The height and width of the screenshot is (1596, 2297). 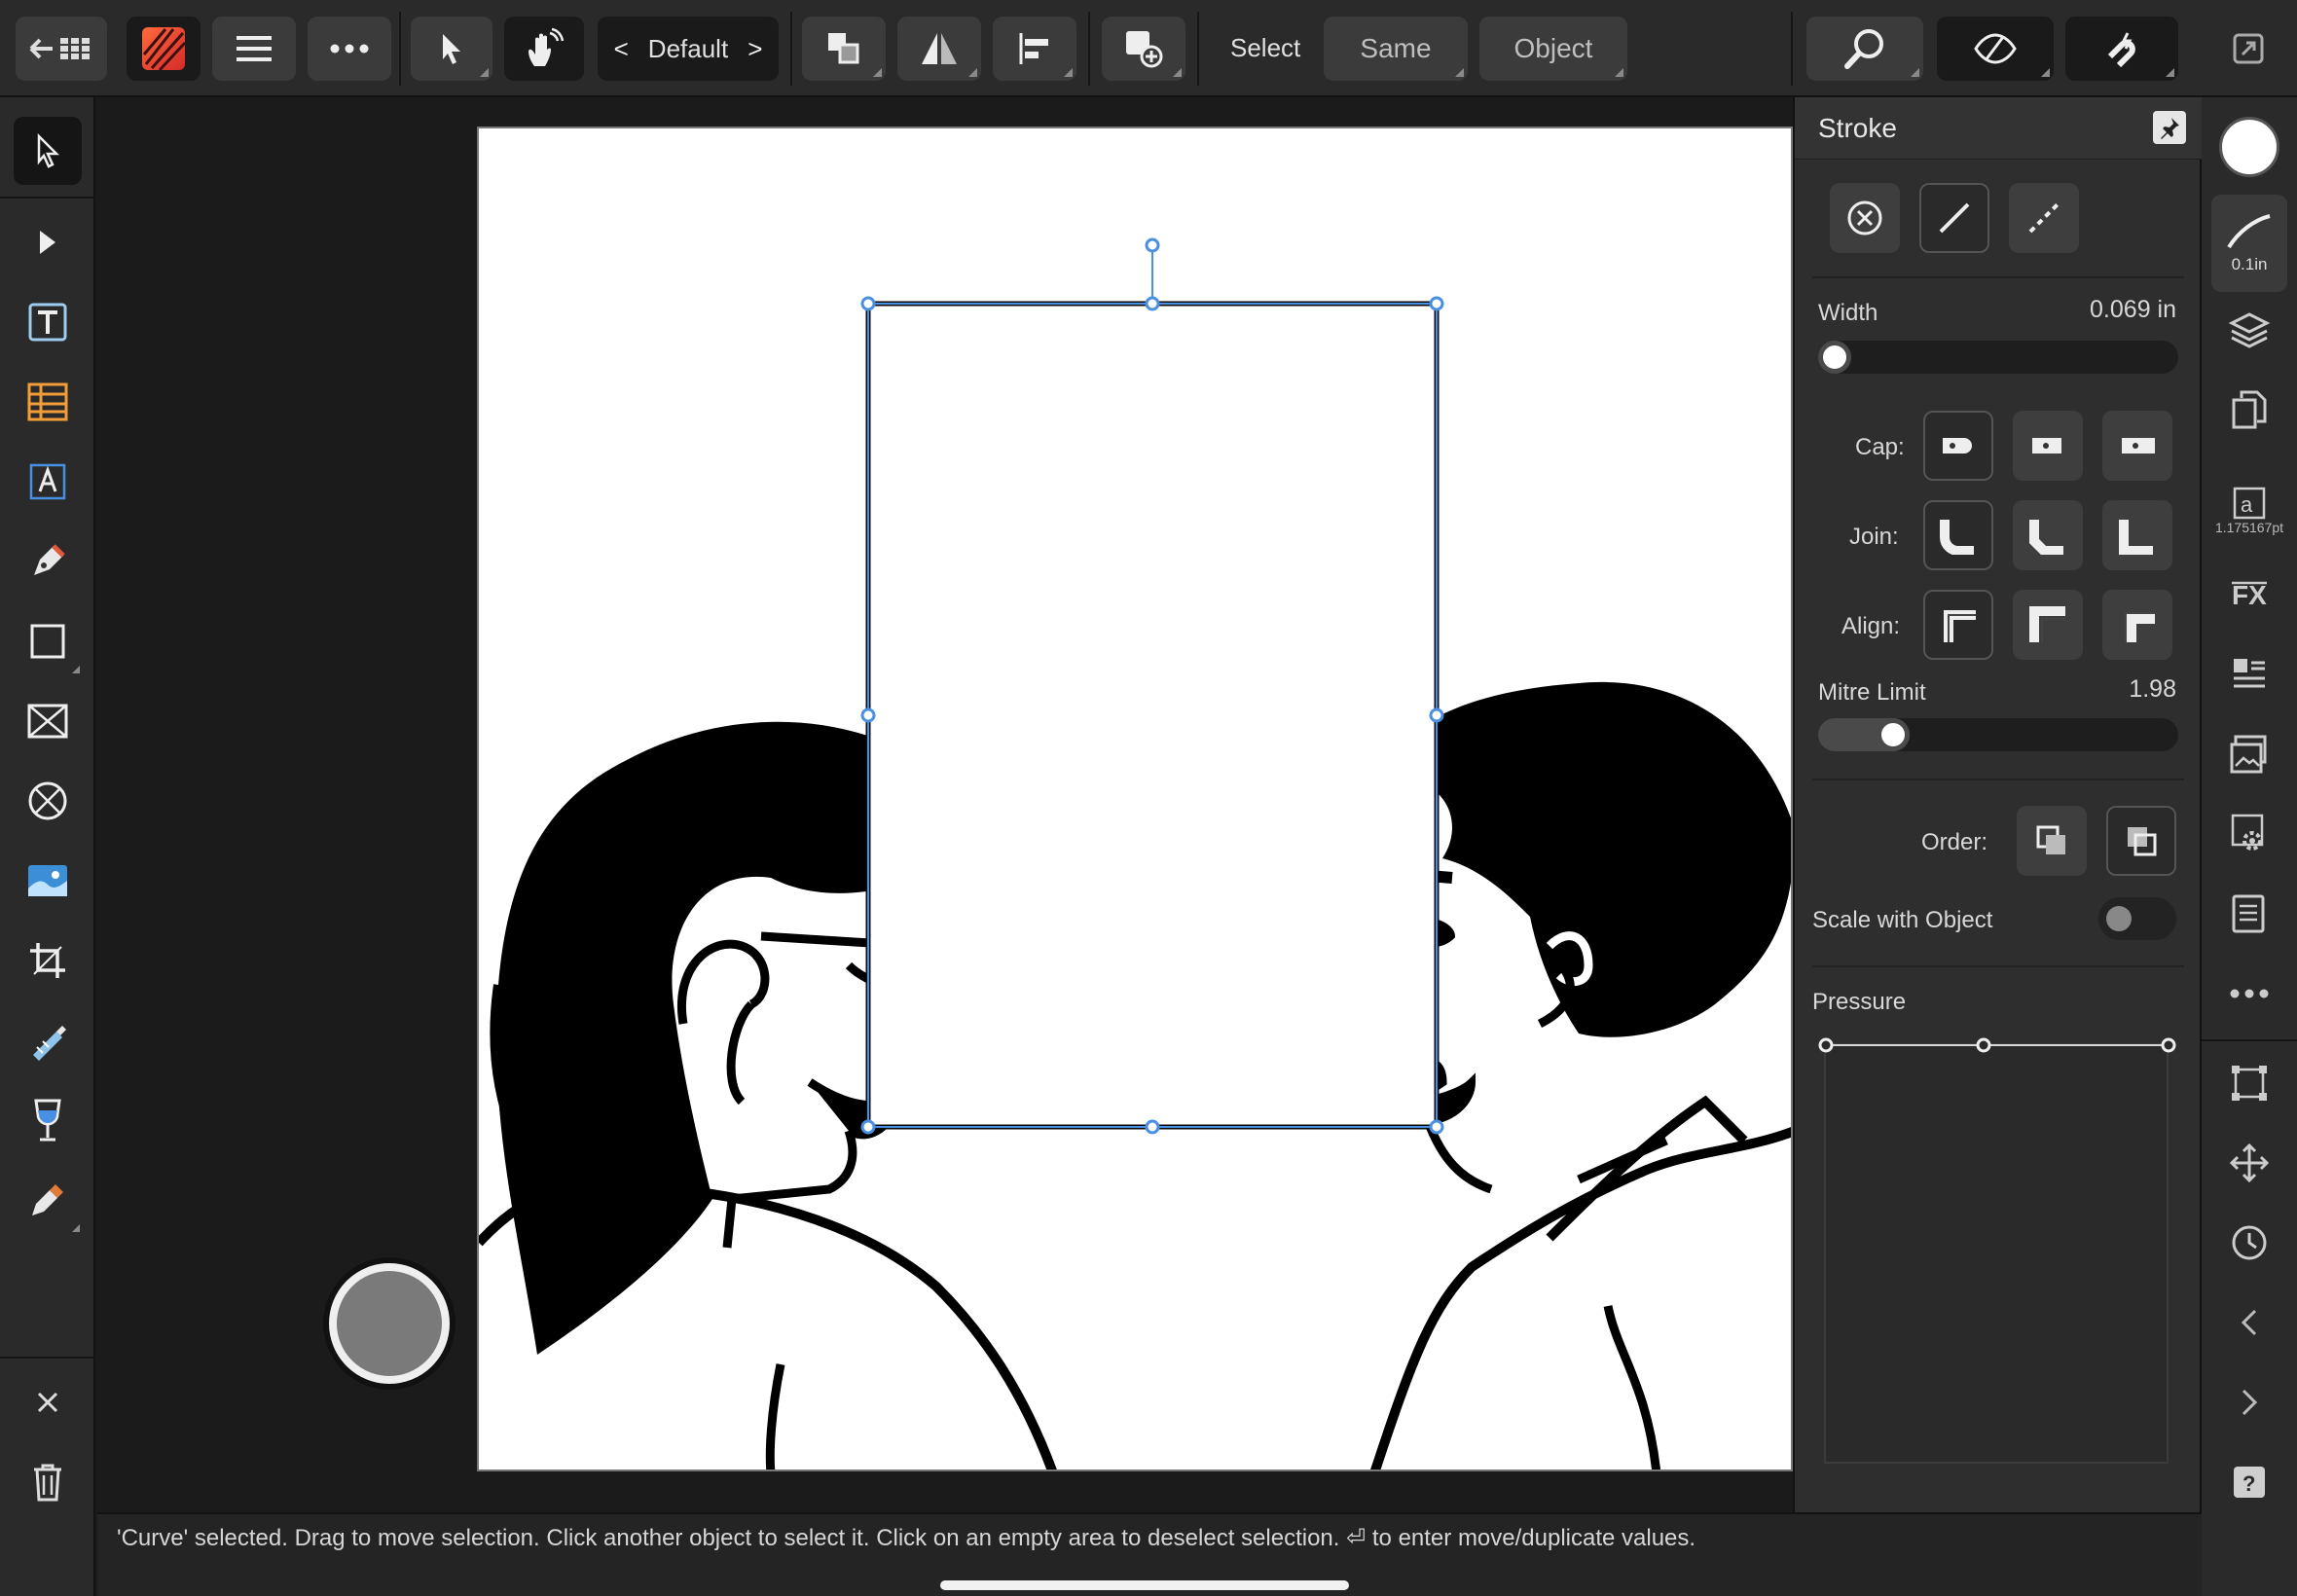 What do you see at coordinates (2249, 1482) in the screenshot?
I see `help-button: ?` at bounding box center [2249, 1482].